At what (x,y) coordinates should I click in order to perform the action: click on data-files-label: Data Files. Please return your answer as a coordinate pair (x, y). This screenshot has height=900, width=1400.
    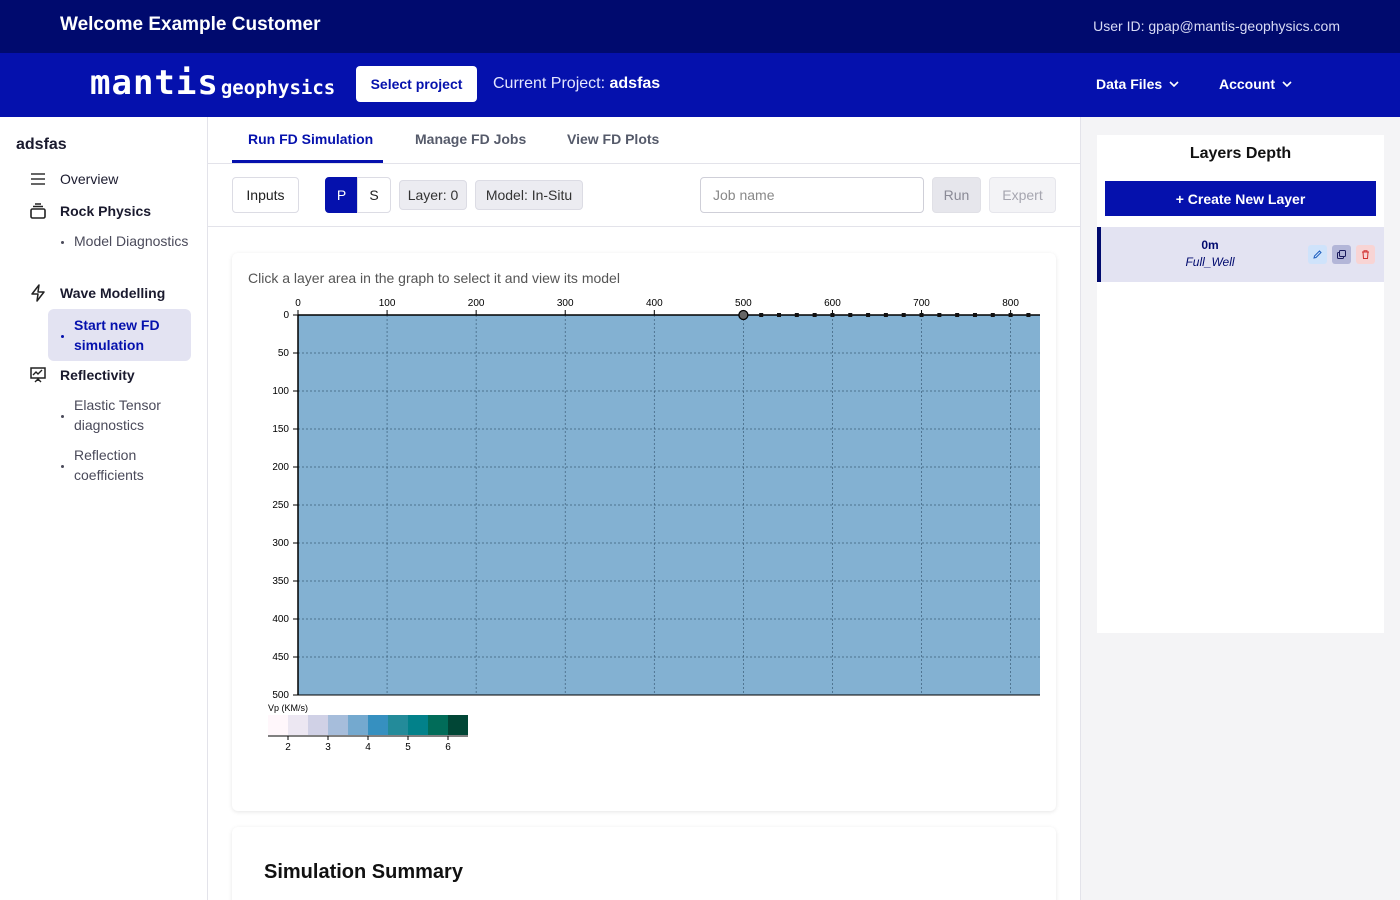
    Looking at the image, I should click on (1129, 84).